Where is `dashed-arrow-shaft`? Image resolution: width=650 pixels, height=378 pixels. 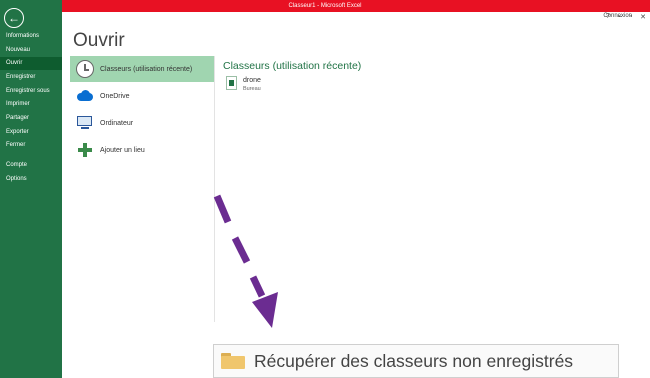
dashed-arrow-shaft is located at coordinates (239, 246).